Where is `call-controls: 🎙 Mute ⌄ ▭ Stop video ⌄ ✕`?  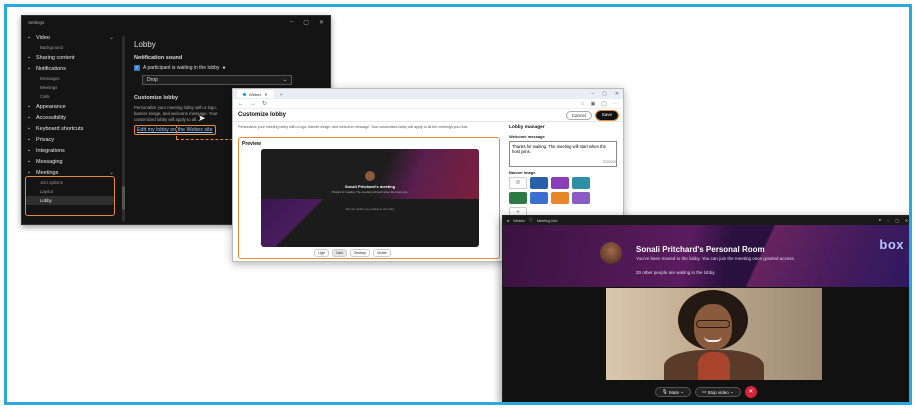 call-controls: 🎙 Mute ⌄ ▭ Stop video ⌄ ✕ is located at coordinates (706, 392).